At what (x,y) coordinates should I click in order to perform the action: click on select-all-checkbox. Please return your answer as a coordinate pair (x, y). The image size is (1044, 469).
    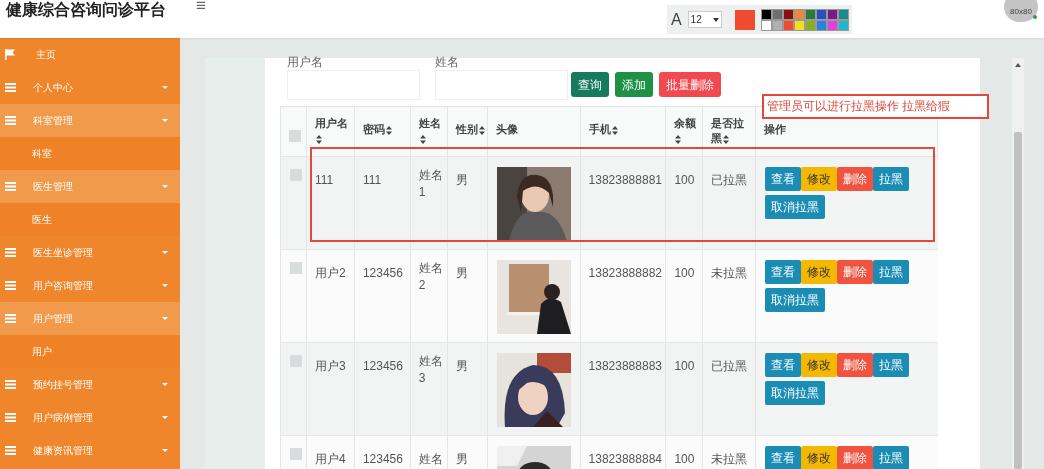
    Looking at the image, I should click on (295, 136).